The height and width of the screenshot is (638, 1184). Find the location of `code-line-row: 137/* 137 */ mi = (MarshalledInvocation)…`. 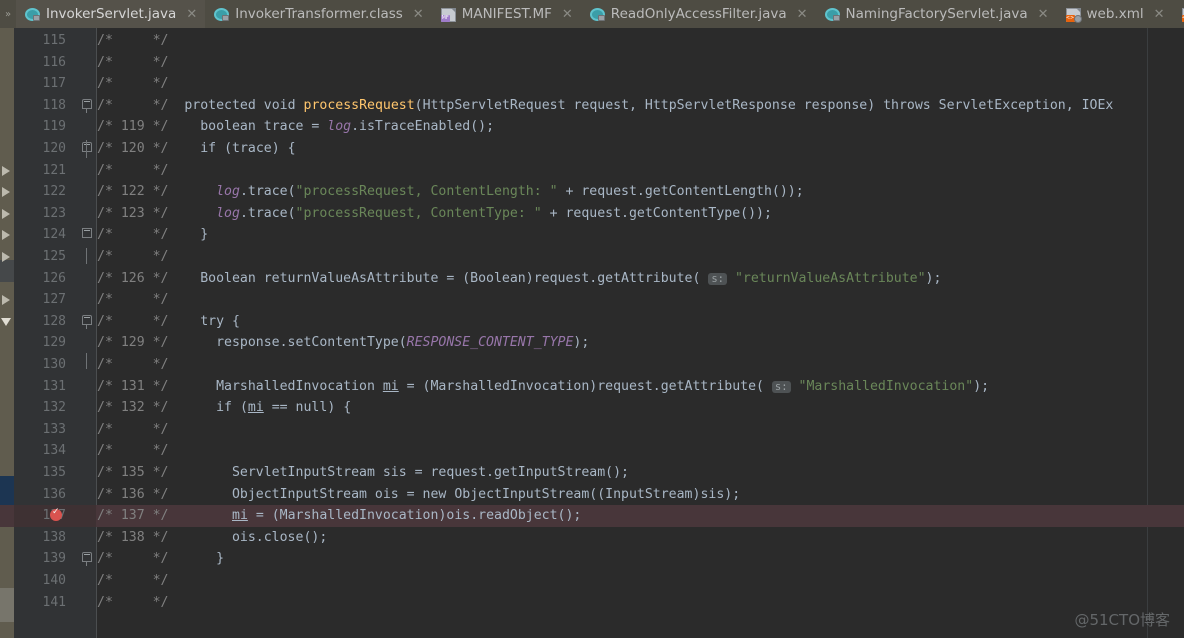

code-line-row: 137/* 137 */ mi = (MarshalledInvocation)… is located at coordinates (592, 516).